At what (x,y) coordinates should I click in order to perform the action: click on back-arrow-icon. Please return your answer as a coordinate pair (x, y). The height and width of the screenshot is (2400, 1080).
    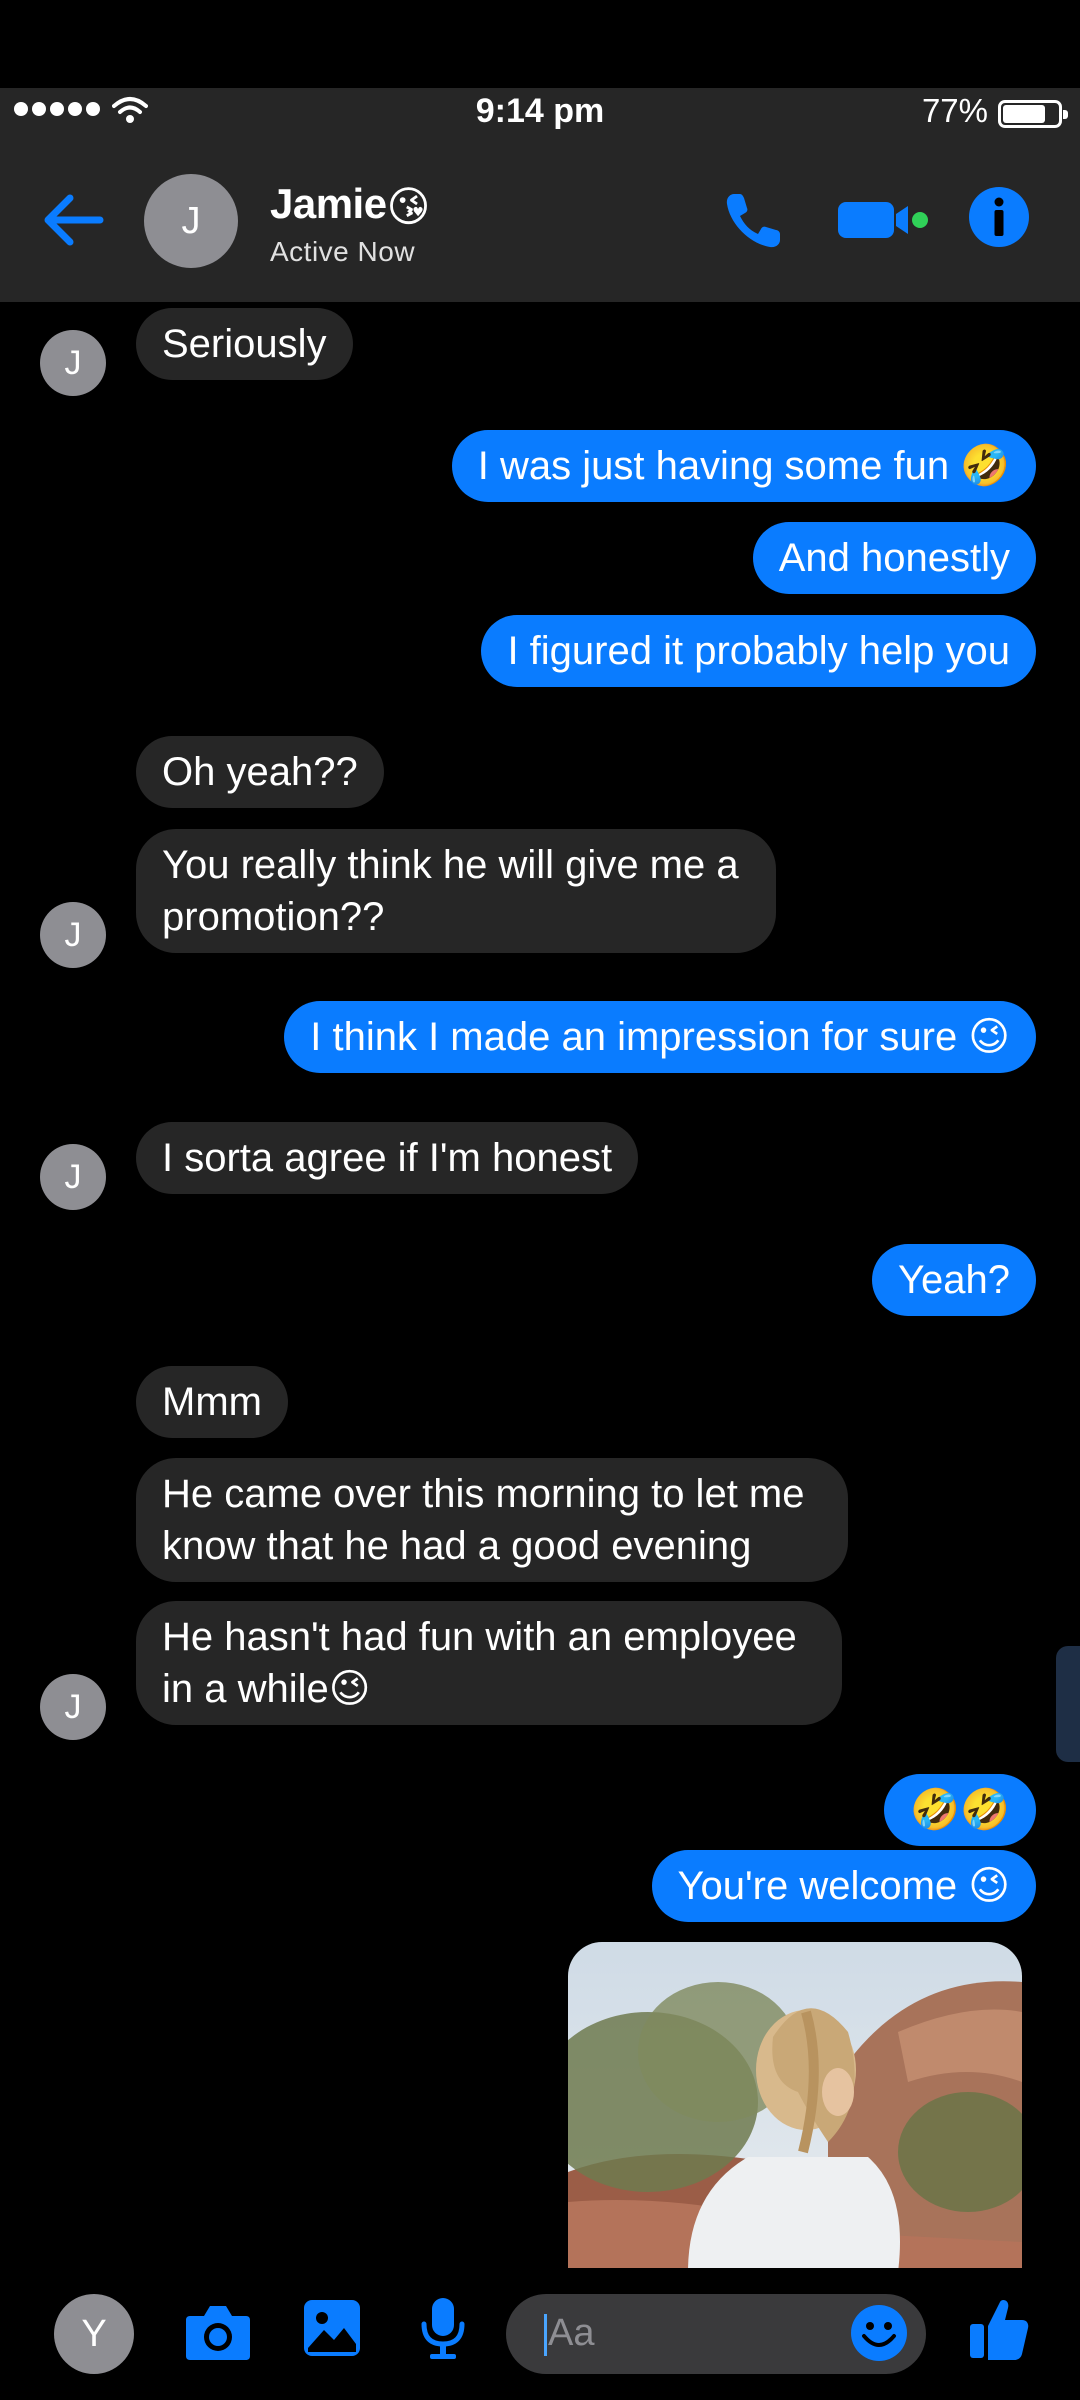
    Looking at the image, I should click on (73, 220).